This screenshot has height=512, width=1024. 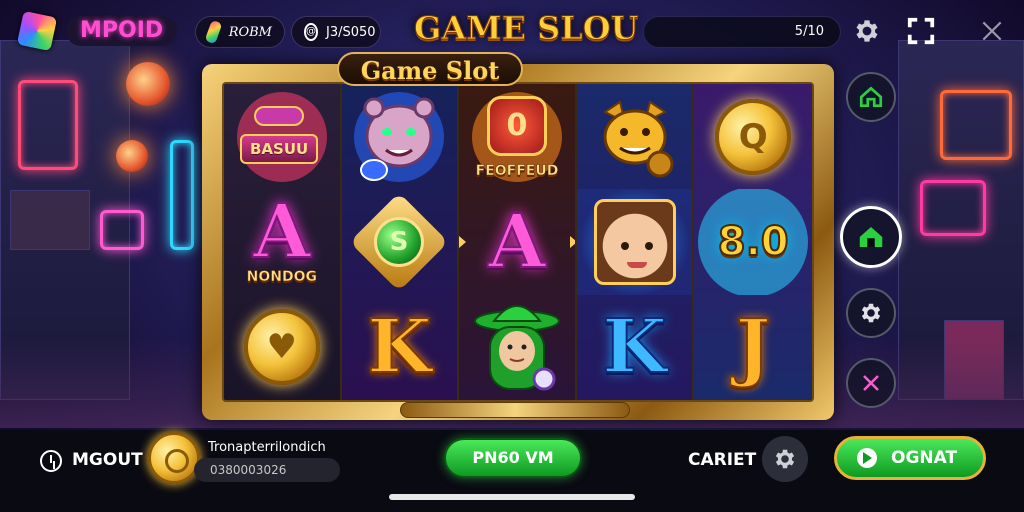 I want to click on wallet-pill: ROBM, so click(x=240, y=32).